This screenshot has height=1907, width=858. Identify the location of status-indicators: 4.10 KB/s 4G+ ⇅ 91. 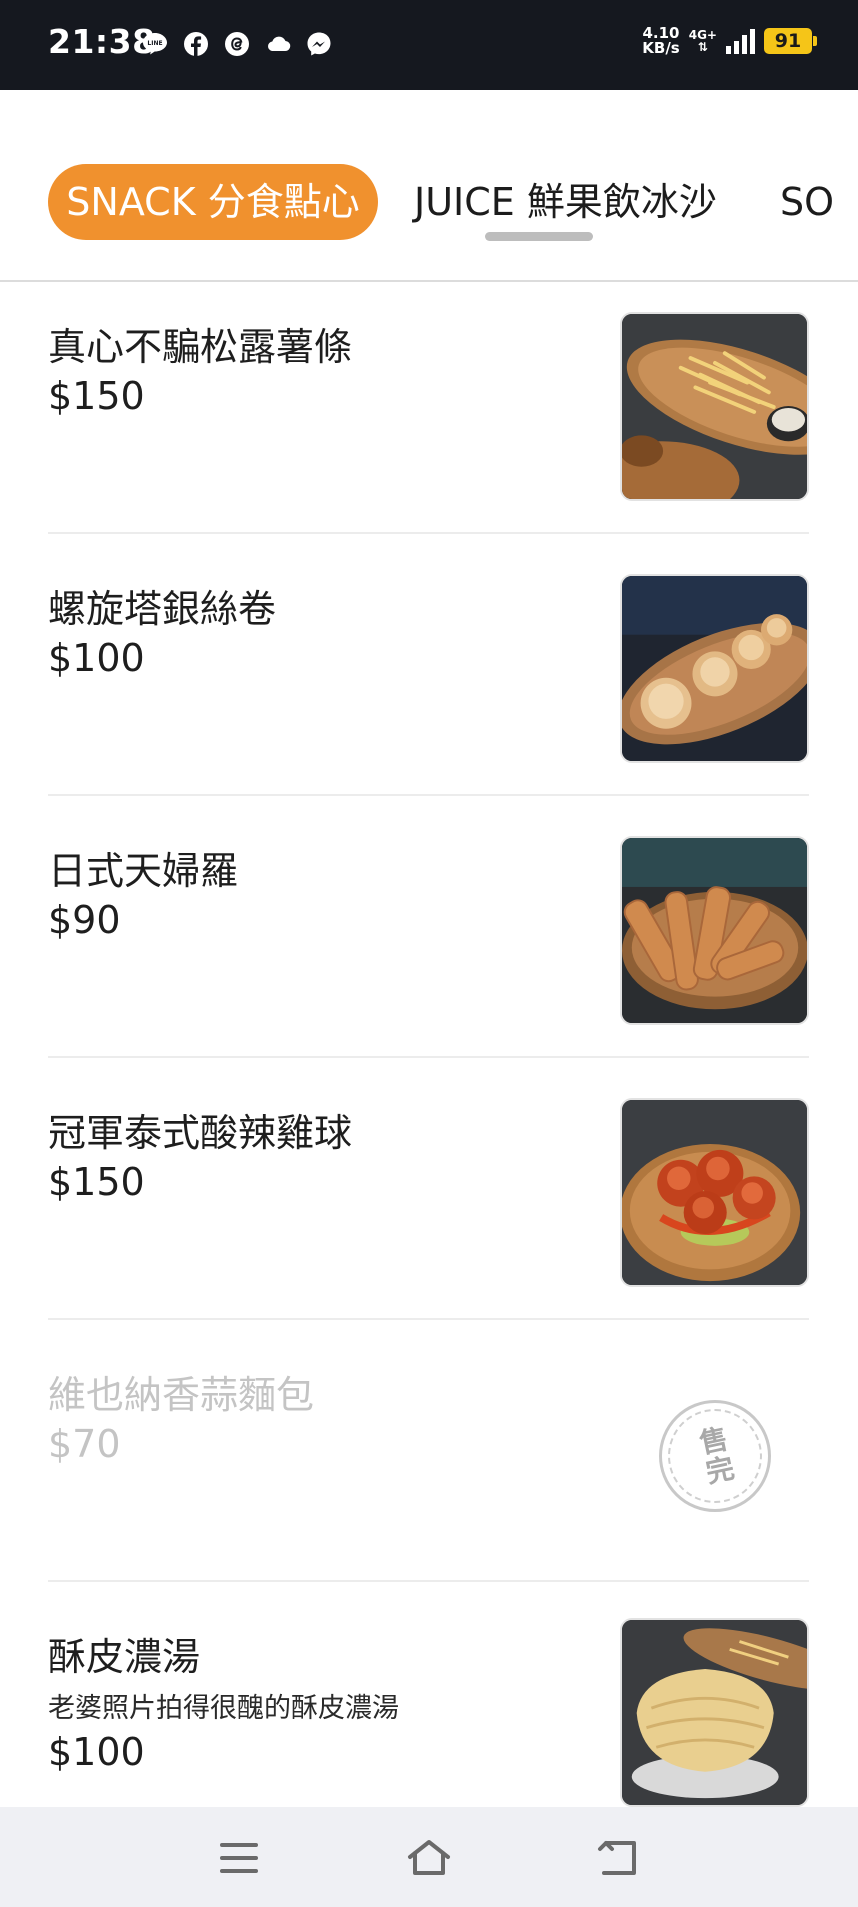
(729, 40).